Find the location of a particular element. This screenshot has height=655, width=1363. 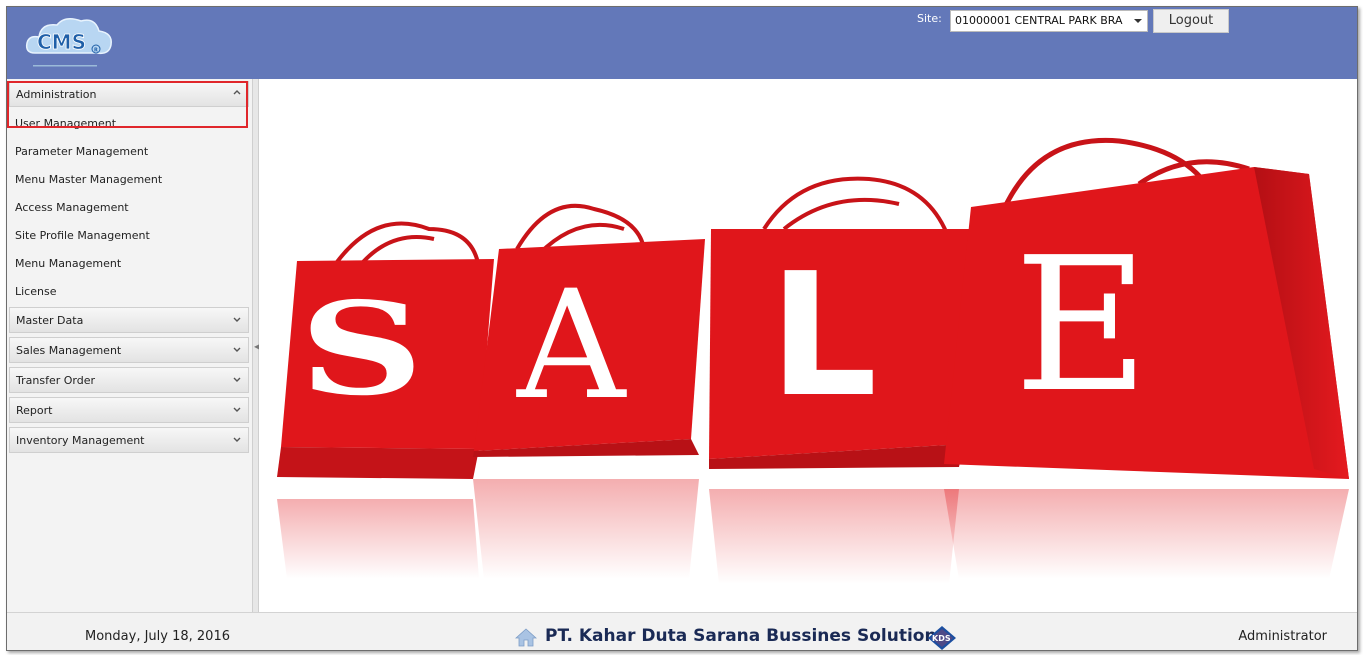

section-label: Report is located at coordinates (34, 410).